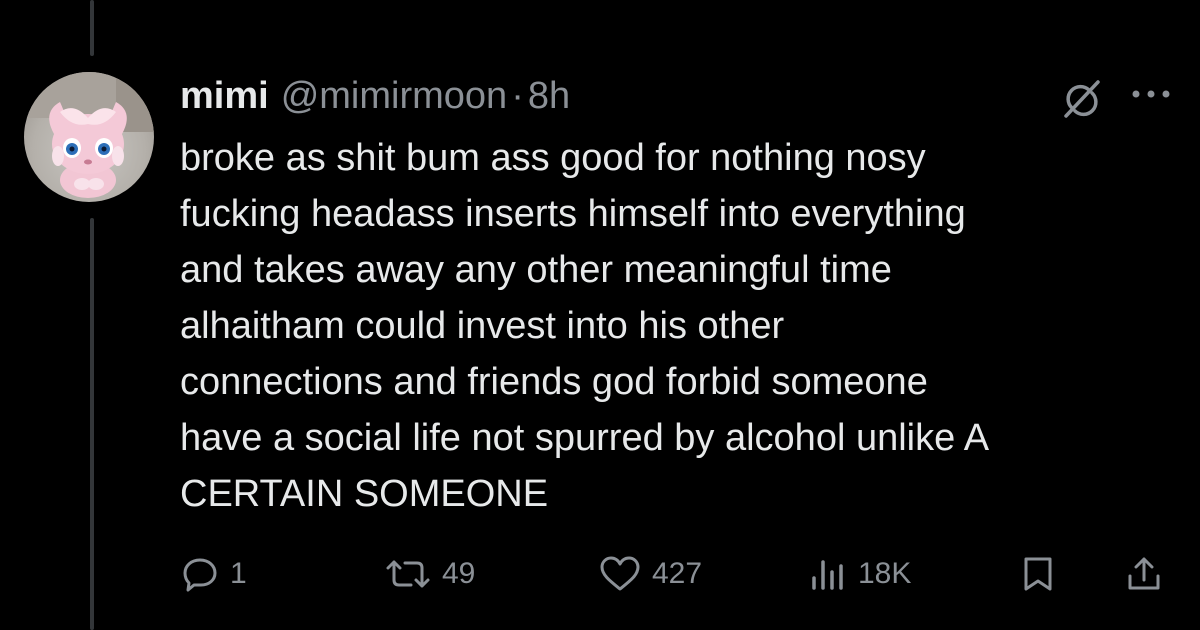 The height and width of the screenshot is (630, 1200). What do you see at coordinates (200, 575) in the screenshot?
I see `reply-icon` at bounding box center [200, 575].